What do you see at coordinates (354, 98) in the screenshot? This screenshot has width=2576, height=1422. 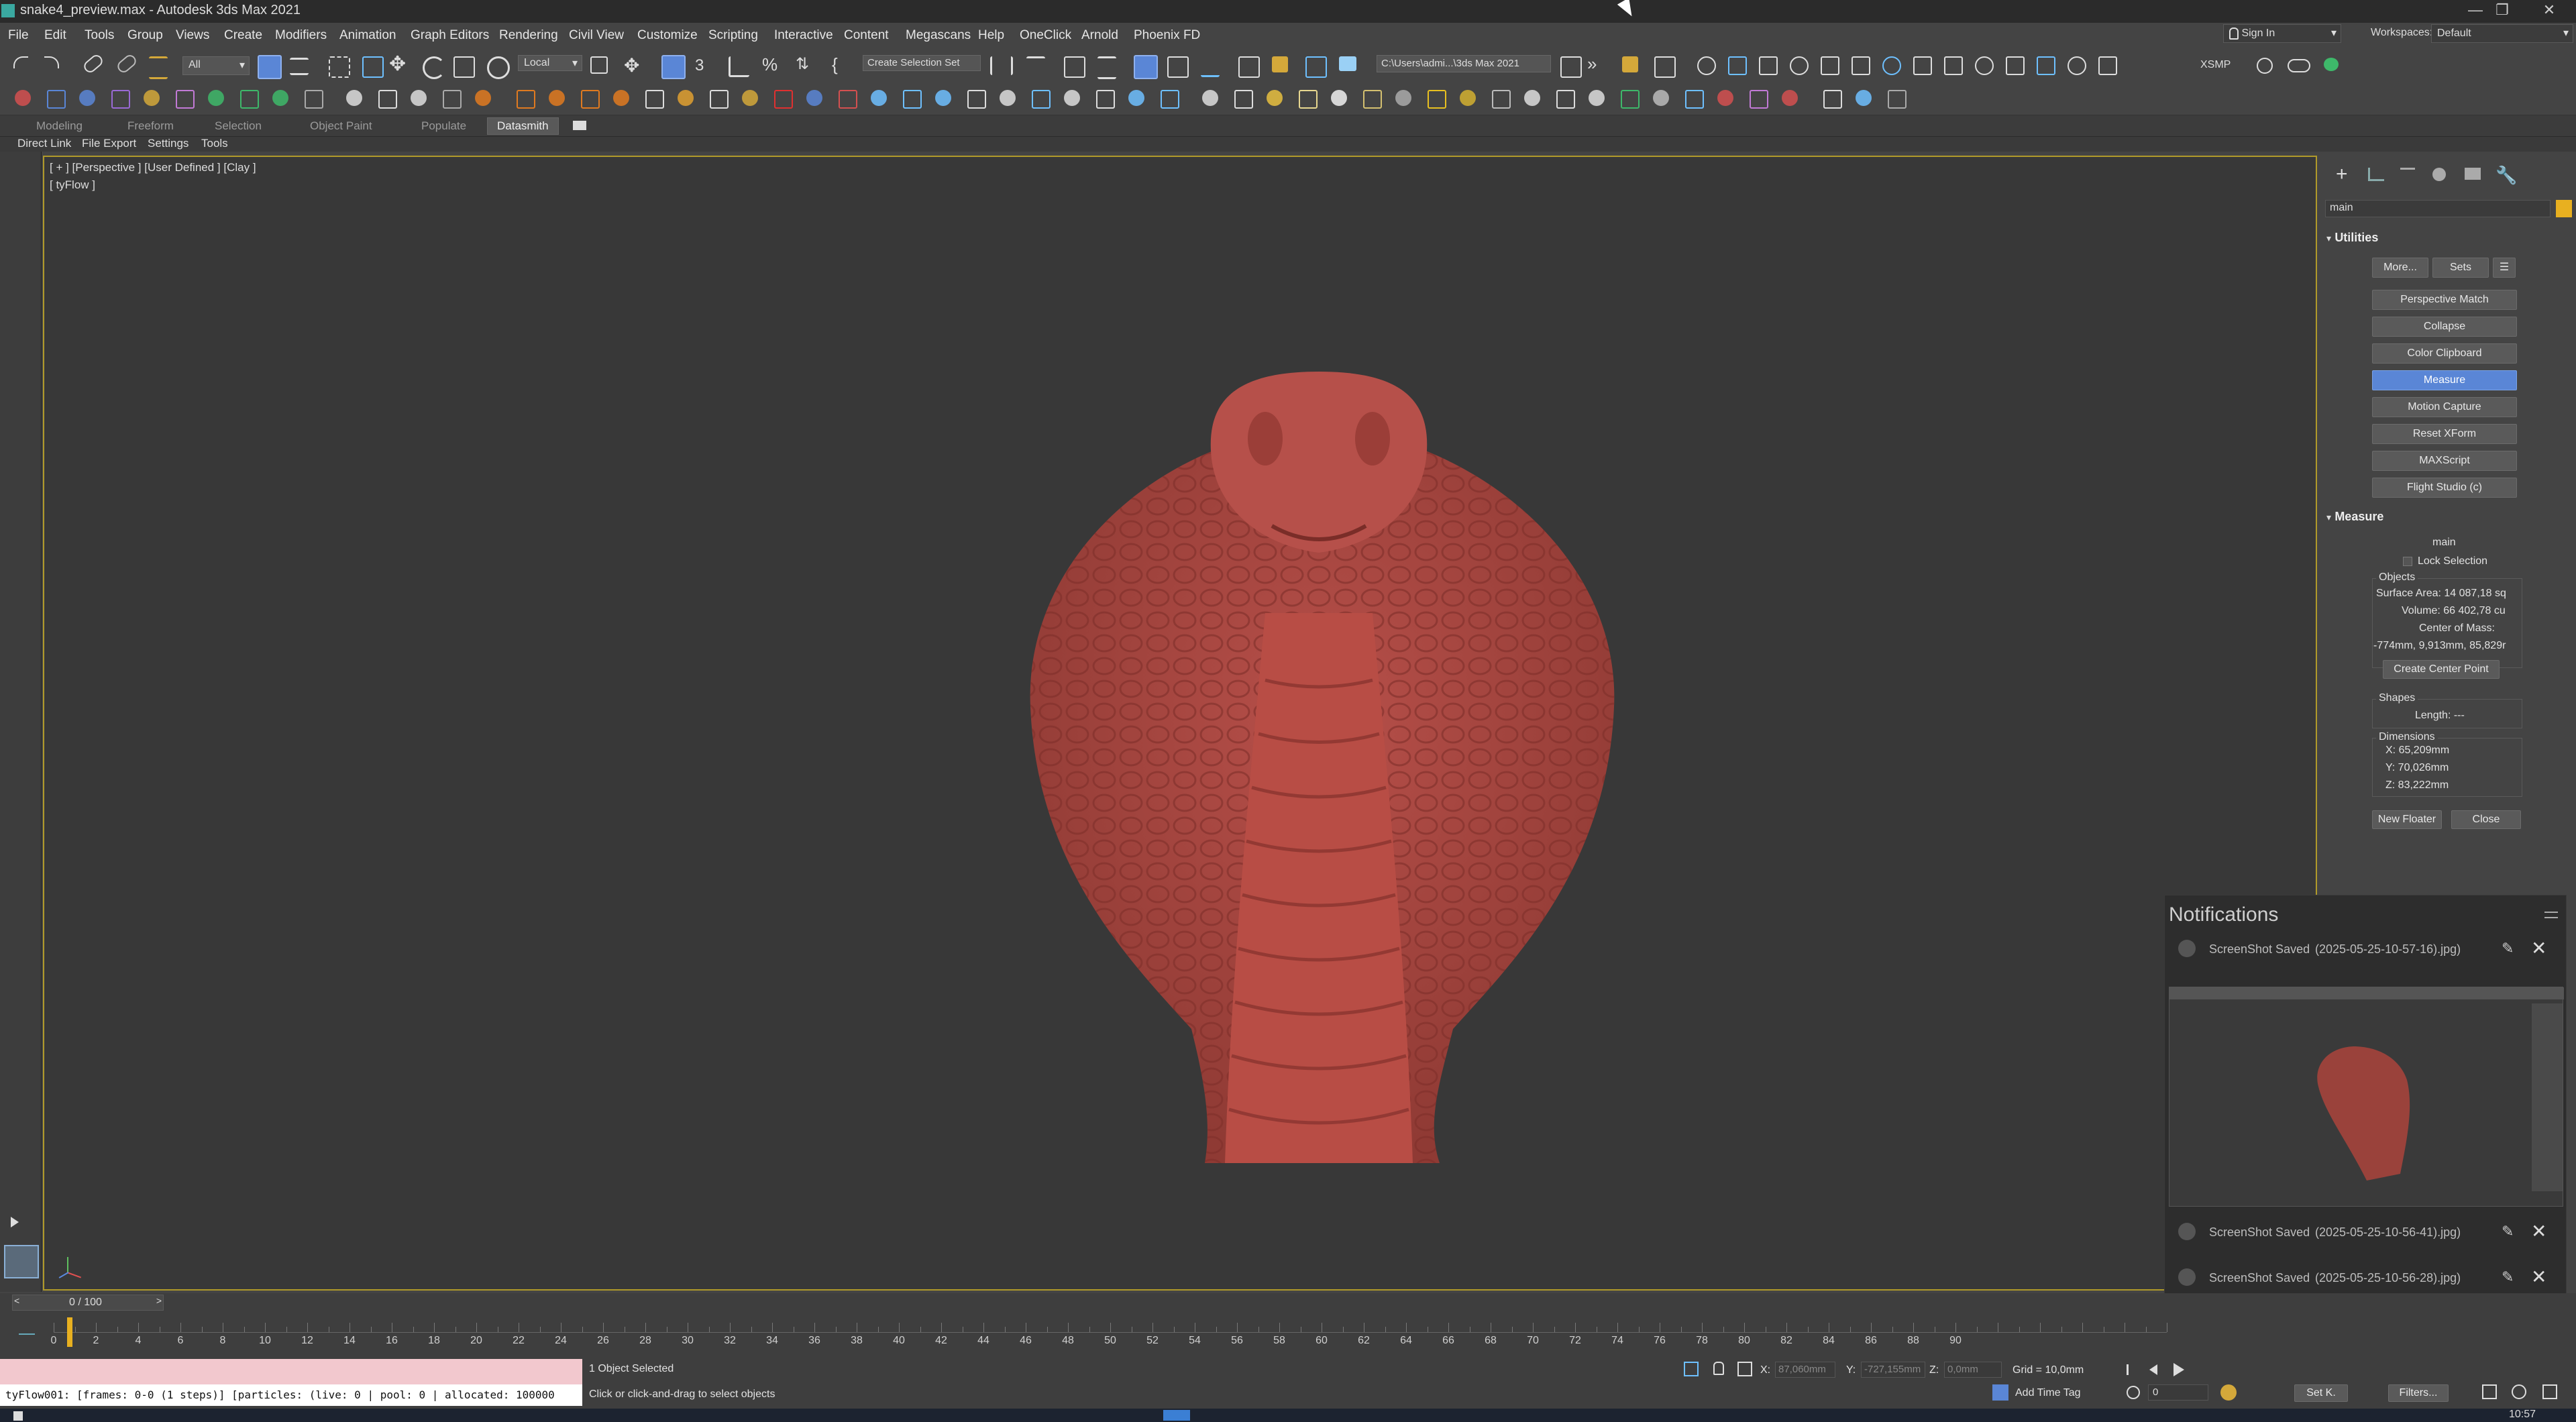 I see `play-button` at bounding box center [354, 98].